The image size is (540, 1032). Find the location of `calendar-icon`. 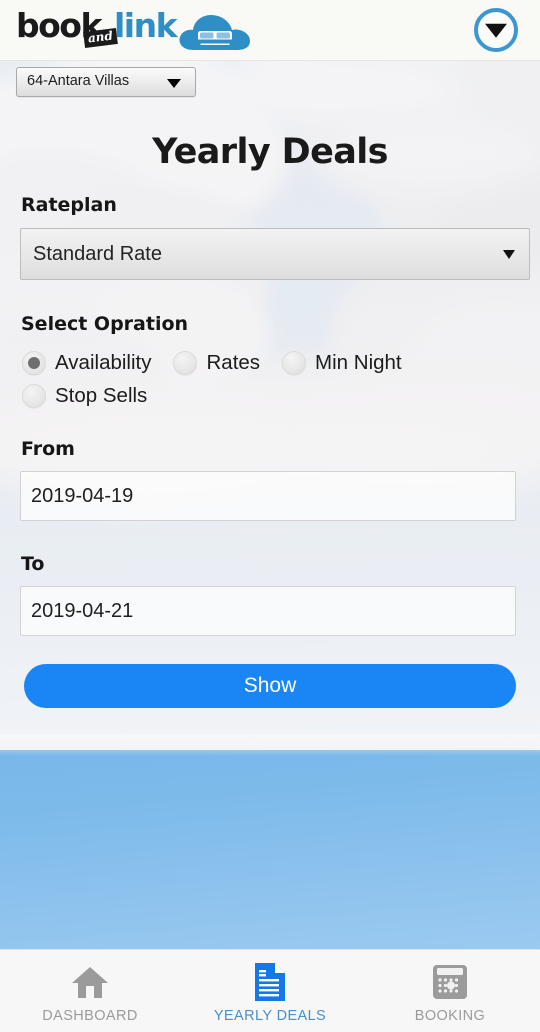

calendar-icon is located at coordinates (450, 982).